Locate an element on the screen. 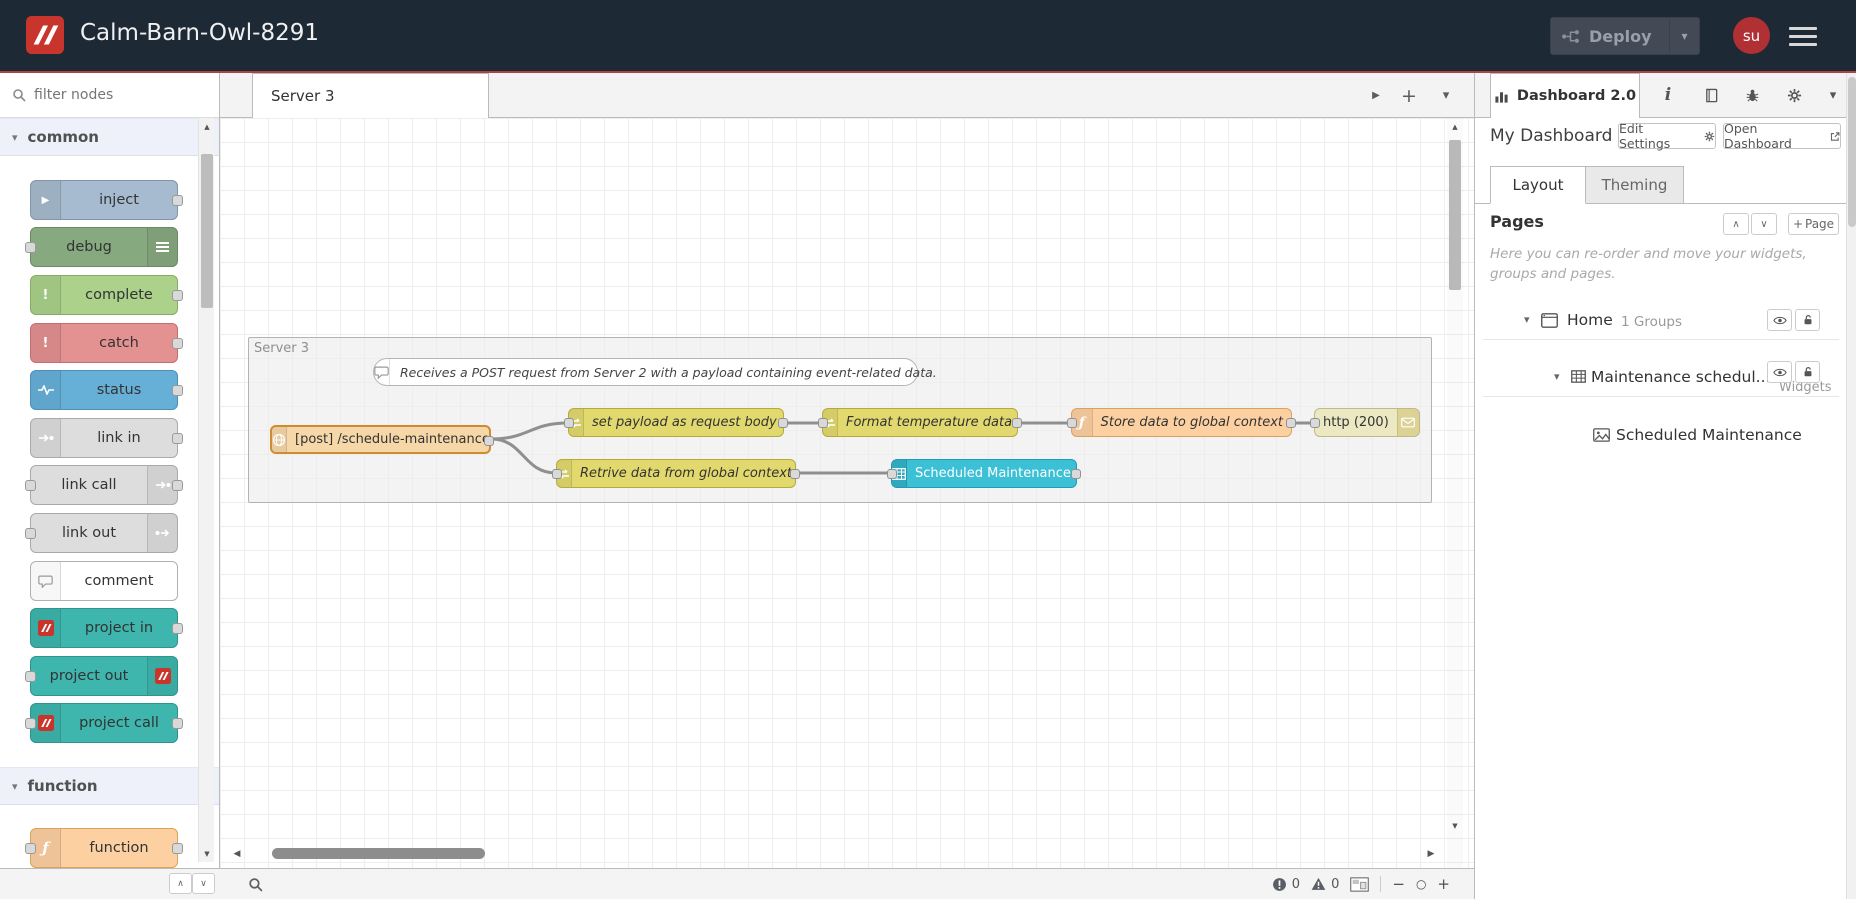 This screenshot has width=1856, height=899. palette-node-project-call: project call is located at coordinates (104, 723).